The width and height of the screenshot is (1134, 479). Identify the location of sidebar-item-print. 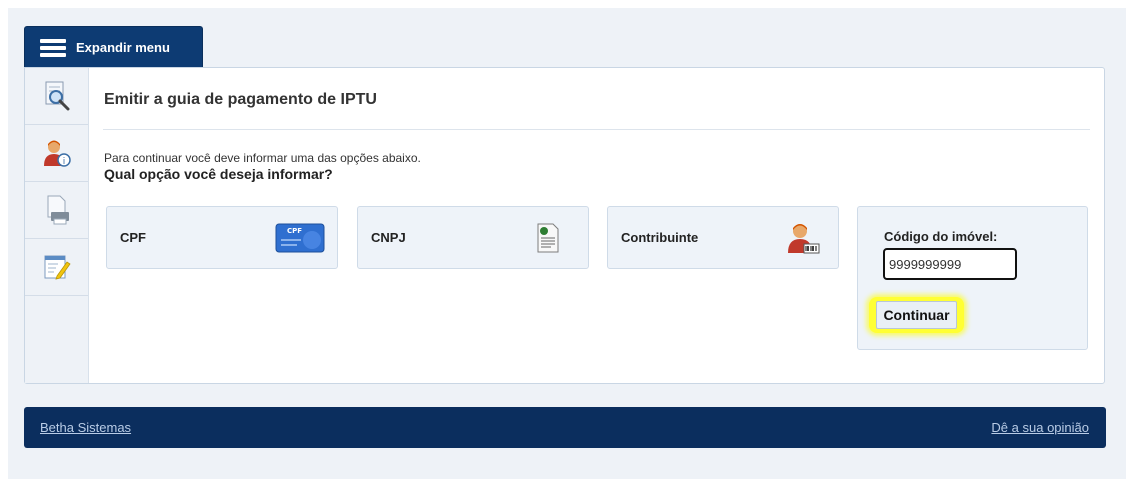
(56, 210).